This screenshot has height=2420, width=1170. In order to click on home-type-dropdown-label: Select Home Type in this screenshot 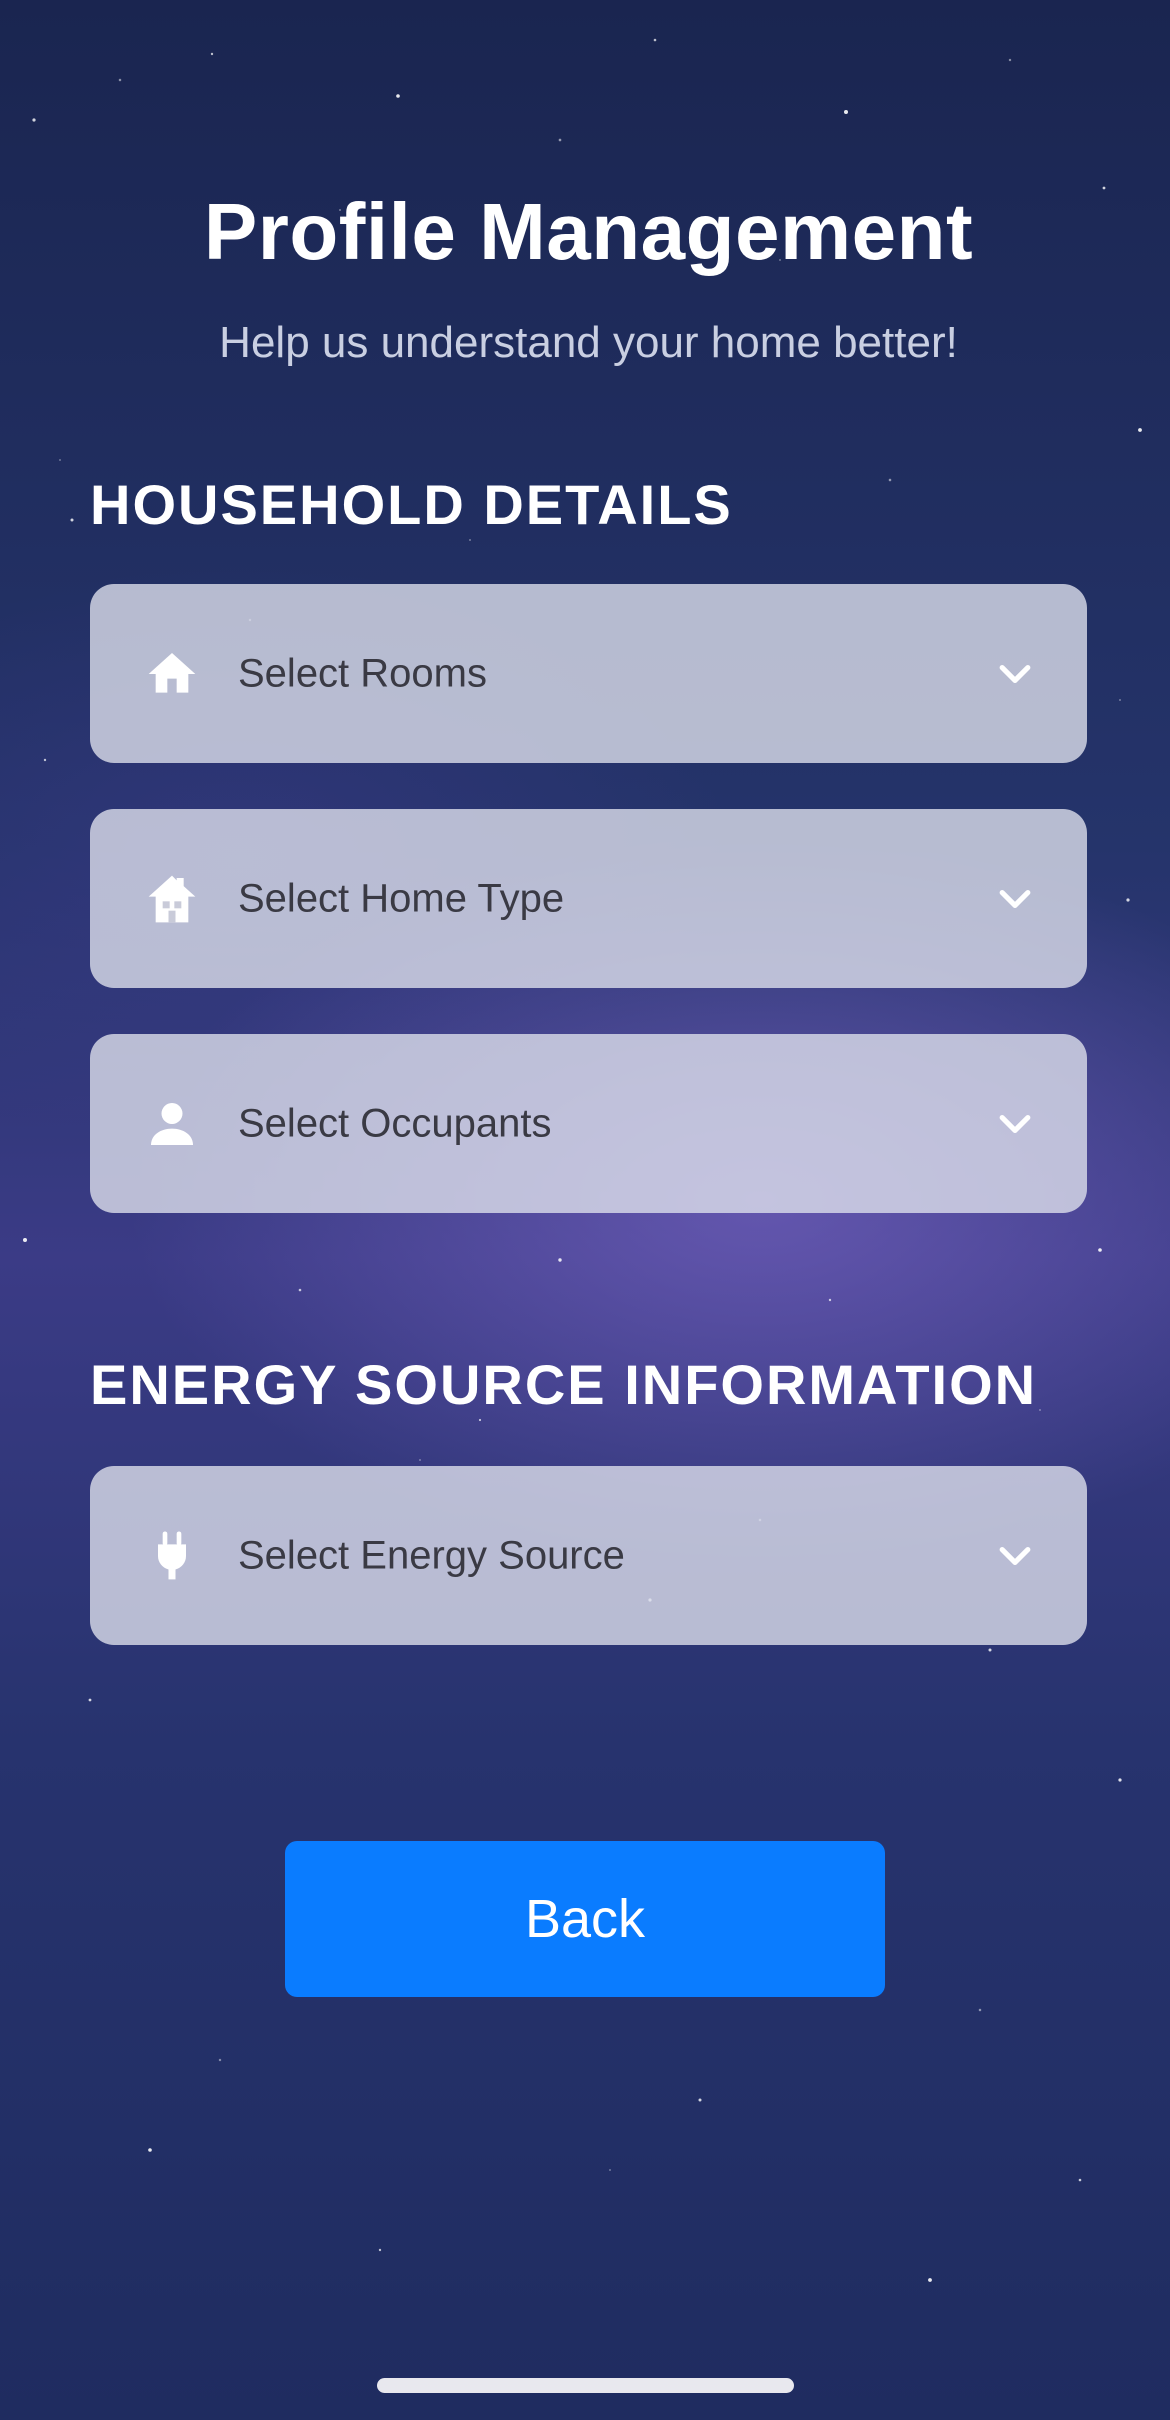, I will do `click(401, 898)`.